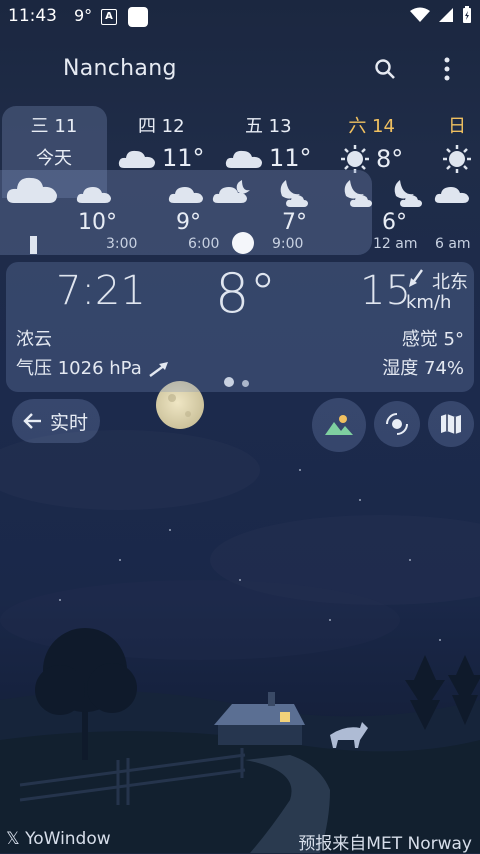  Describe the element at coordinates (54, 158) in the screenshot. I see `day-today-label: 今天` at that location.